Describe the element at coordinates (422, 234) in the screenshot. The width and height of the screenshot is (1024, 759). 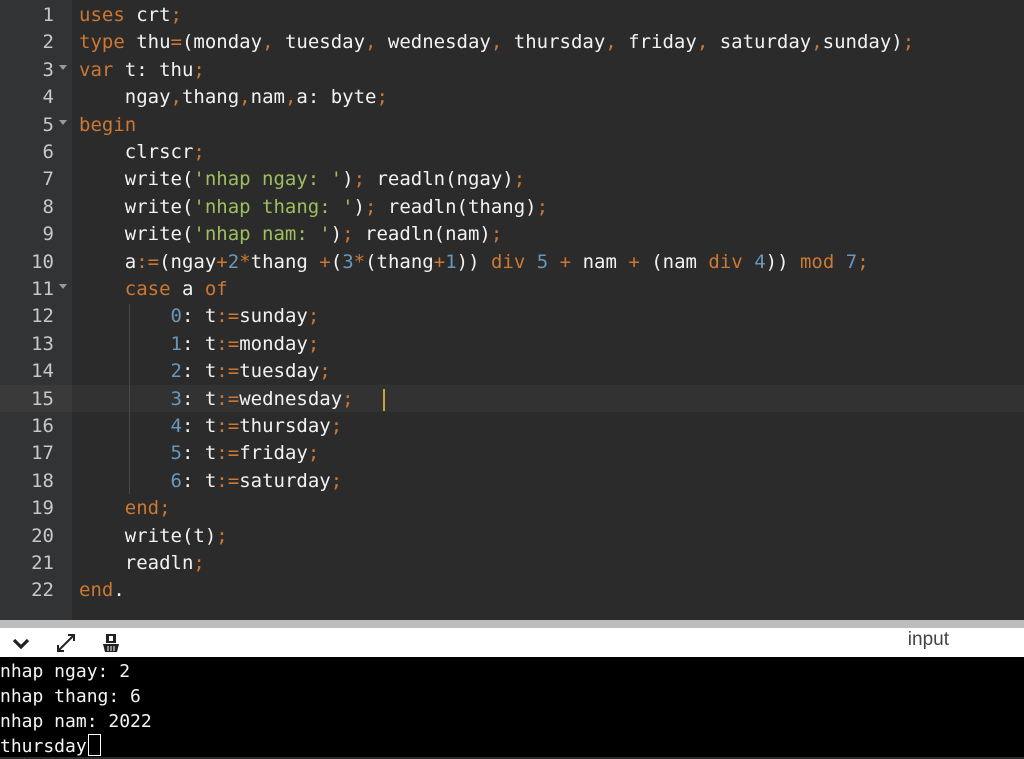
I see `code-token: readln(nam)` at that location.